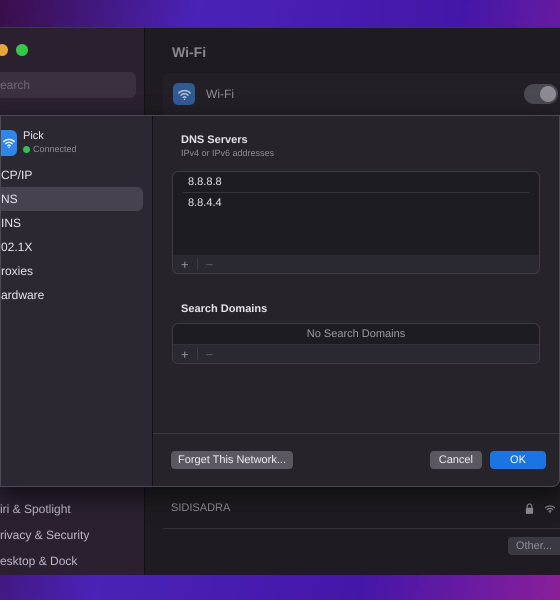  I want to click on wifi-toggle, so click(541, 94).